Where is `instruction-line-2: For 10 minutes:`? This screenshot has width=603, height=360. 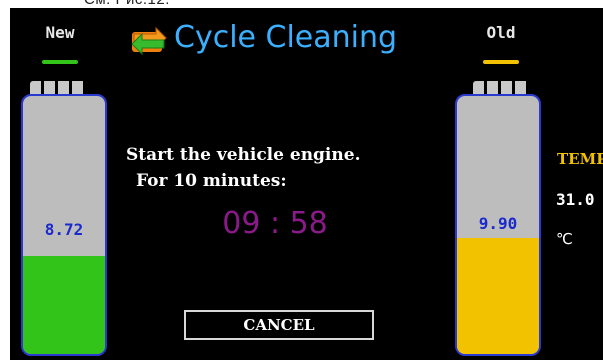
instruction-line-2: For 10 minutes: is located at coordinates (211, 181).